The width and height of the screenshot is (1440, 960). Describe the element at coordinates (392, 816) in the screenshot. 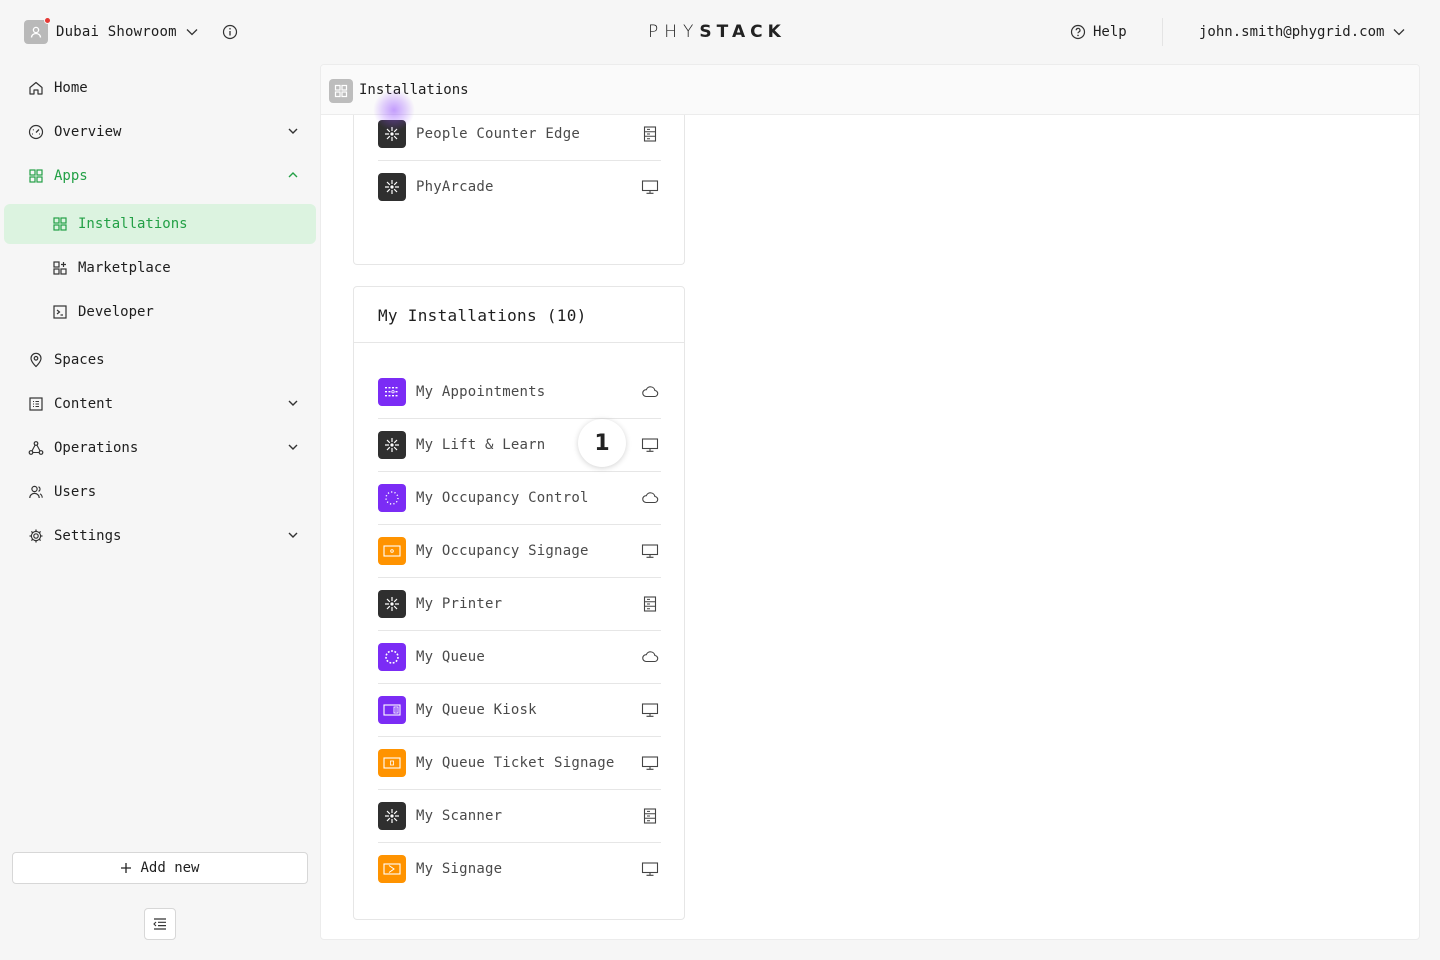

I see `scanner-app-icon` at that location.